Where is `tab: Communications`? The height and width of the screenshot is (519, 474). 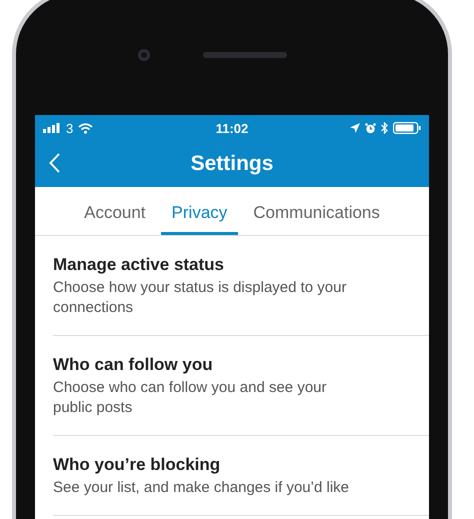 tab: Communications is located at coordinates (316, 211).